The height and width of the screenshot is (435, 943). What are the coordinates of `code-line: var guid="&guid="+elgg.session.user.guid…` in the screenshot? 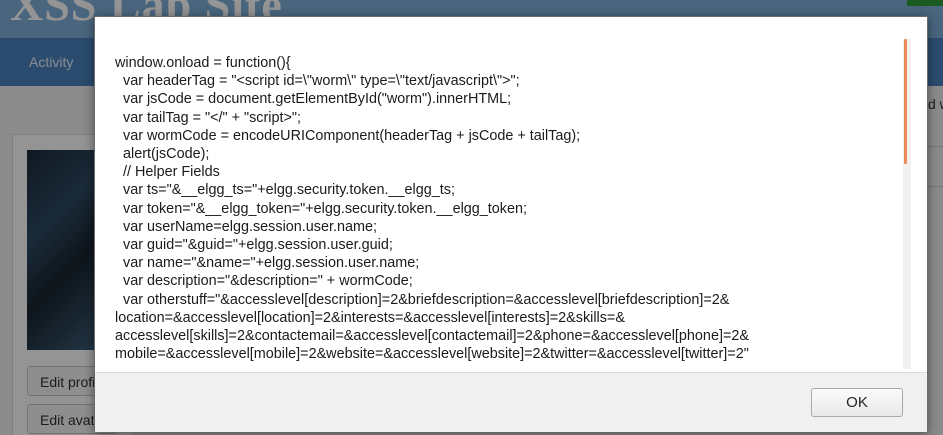 It's located at (254, 245).